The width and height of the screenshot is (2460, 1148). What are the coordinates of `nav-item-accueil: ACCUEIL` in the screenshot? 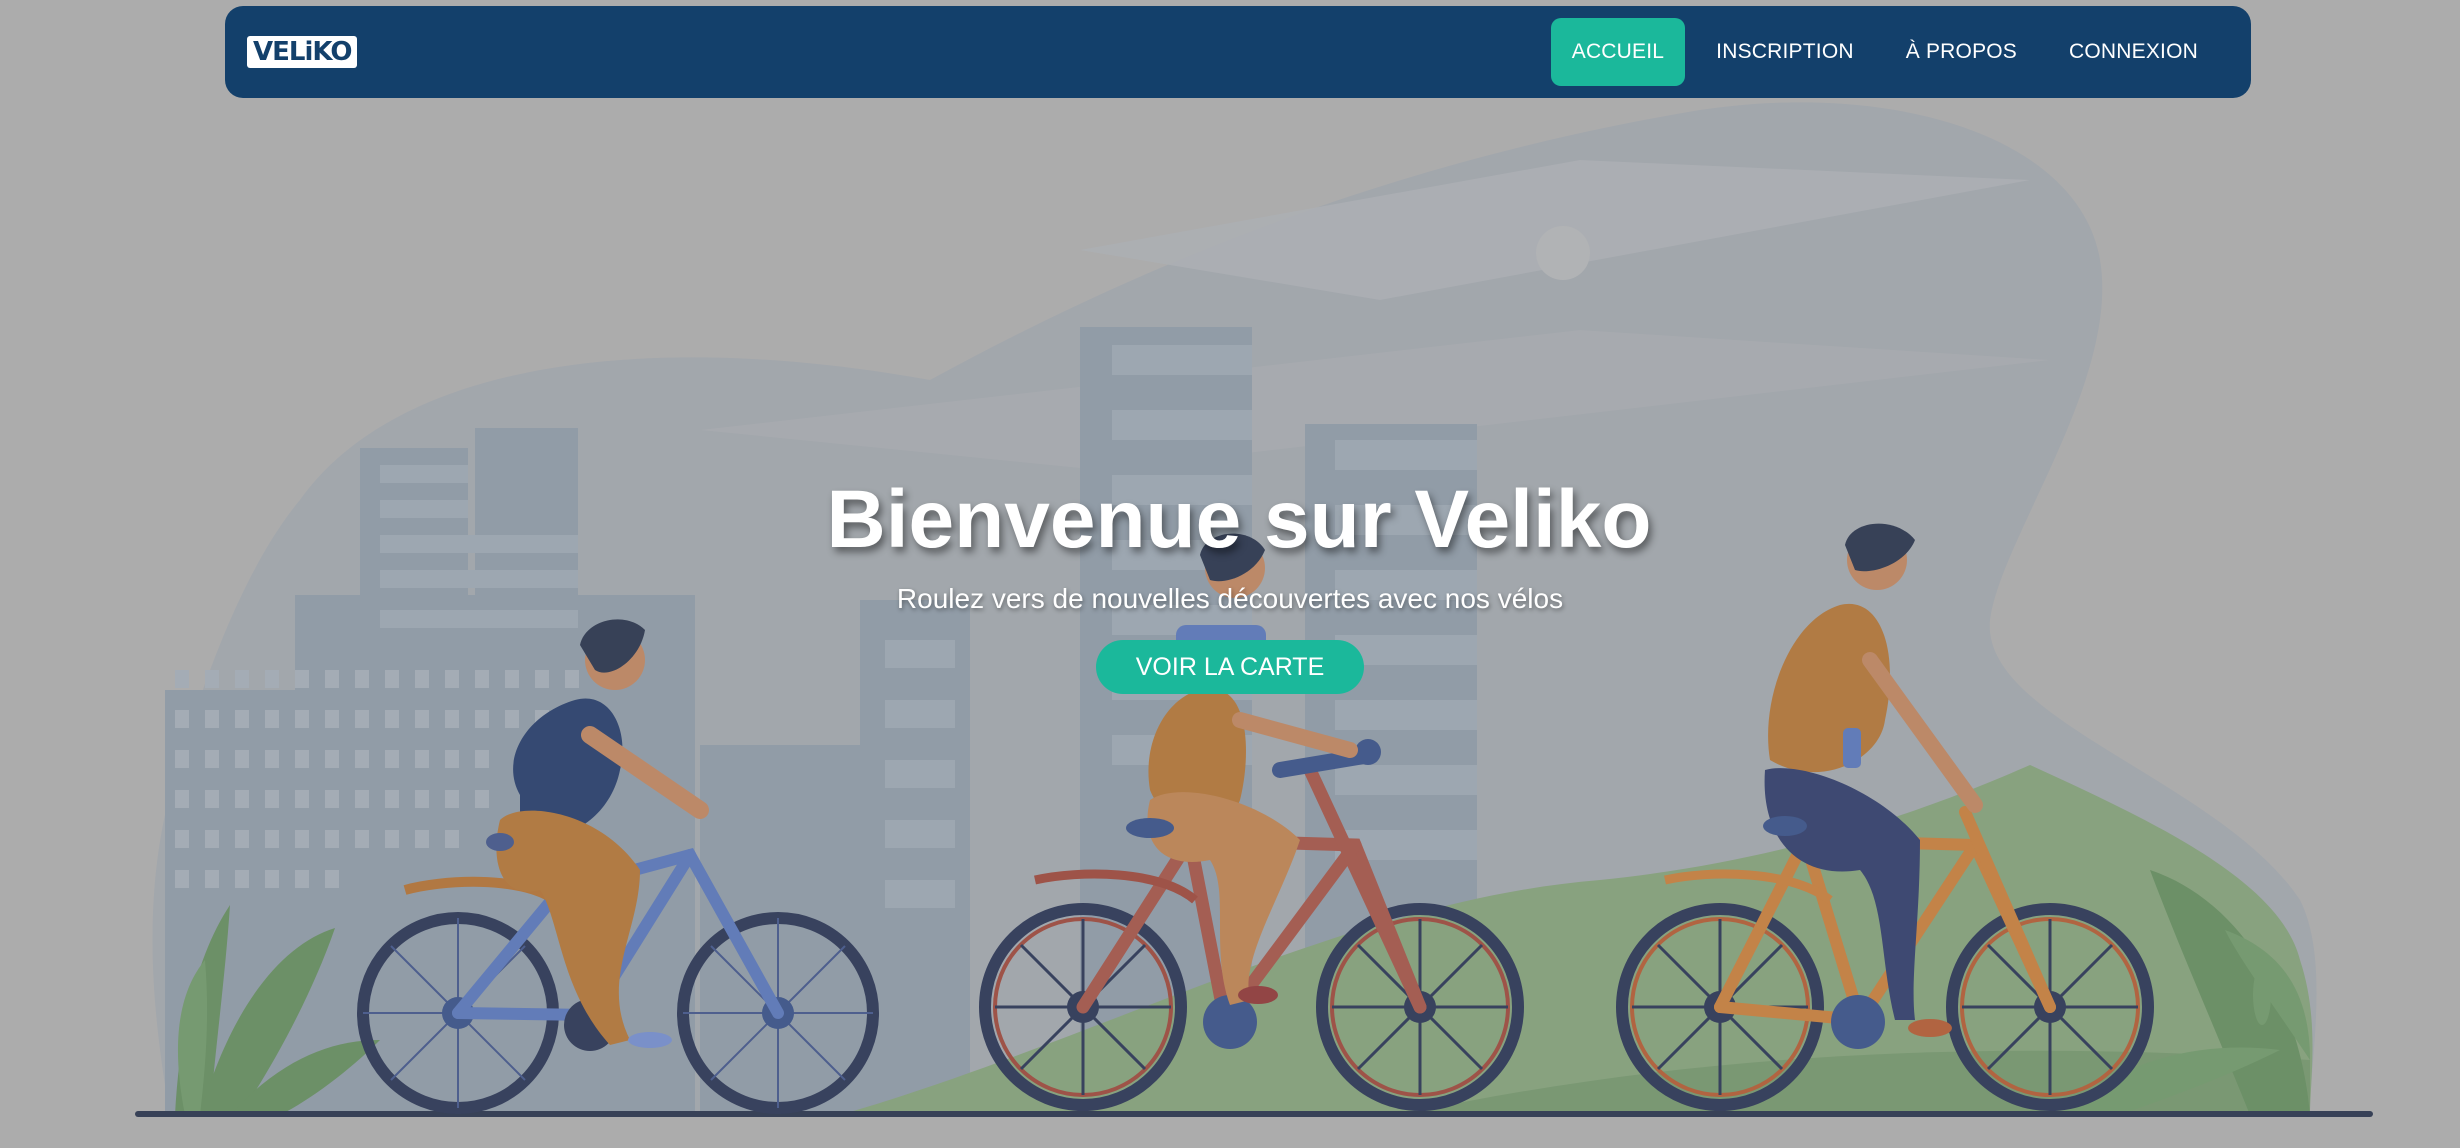 It's located at (1618, 52).